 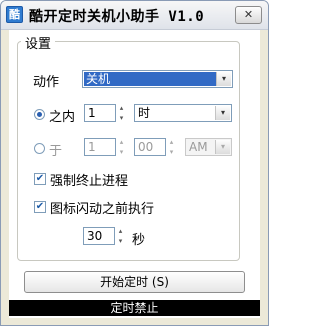 What do you see at coordinates (102, 209) in the screenshot?
I see `flash-icon-label: 图标闪动之前执行` at bounding box center [102, 209].